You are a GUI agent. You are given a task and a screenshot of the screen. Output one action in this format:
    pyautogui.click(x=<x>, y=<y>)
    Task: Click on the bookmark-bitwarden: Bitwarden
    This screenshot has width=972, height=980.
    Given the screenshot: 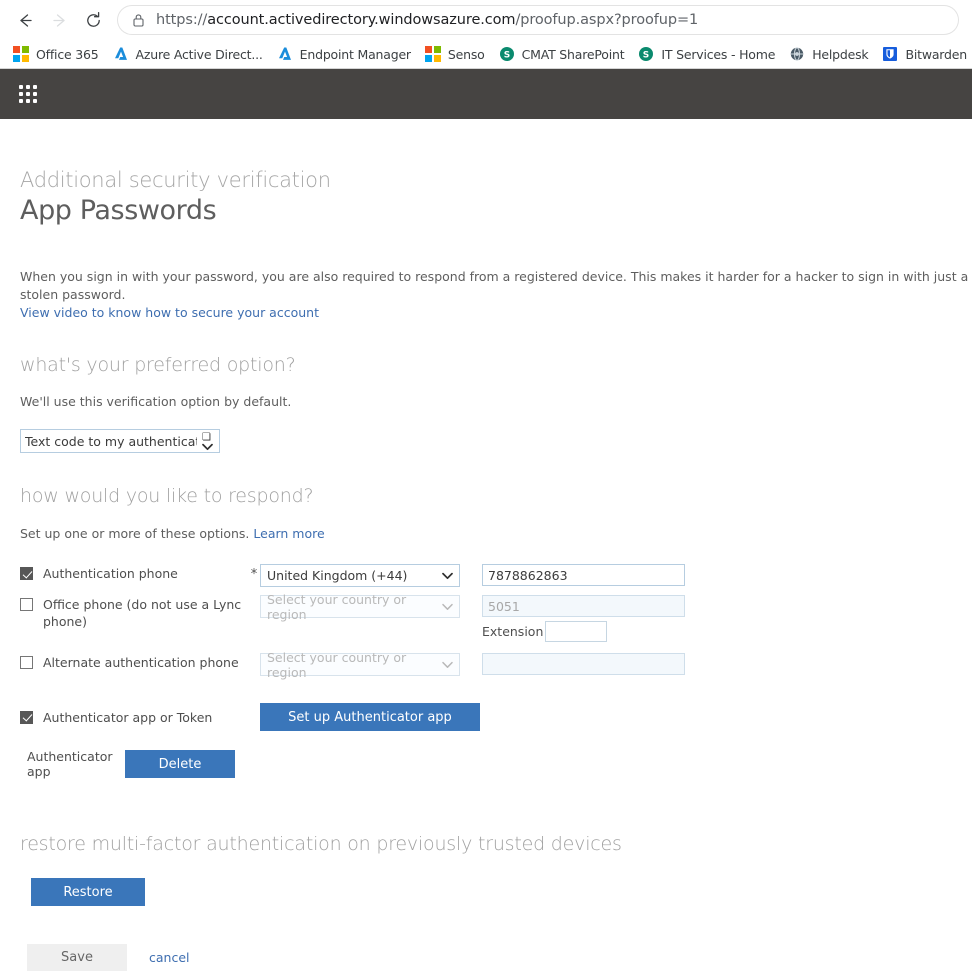 What is the action you would take?
    pyautogui.click(x=923, y=54)
    